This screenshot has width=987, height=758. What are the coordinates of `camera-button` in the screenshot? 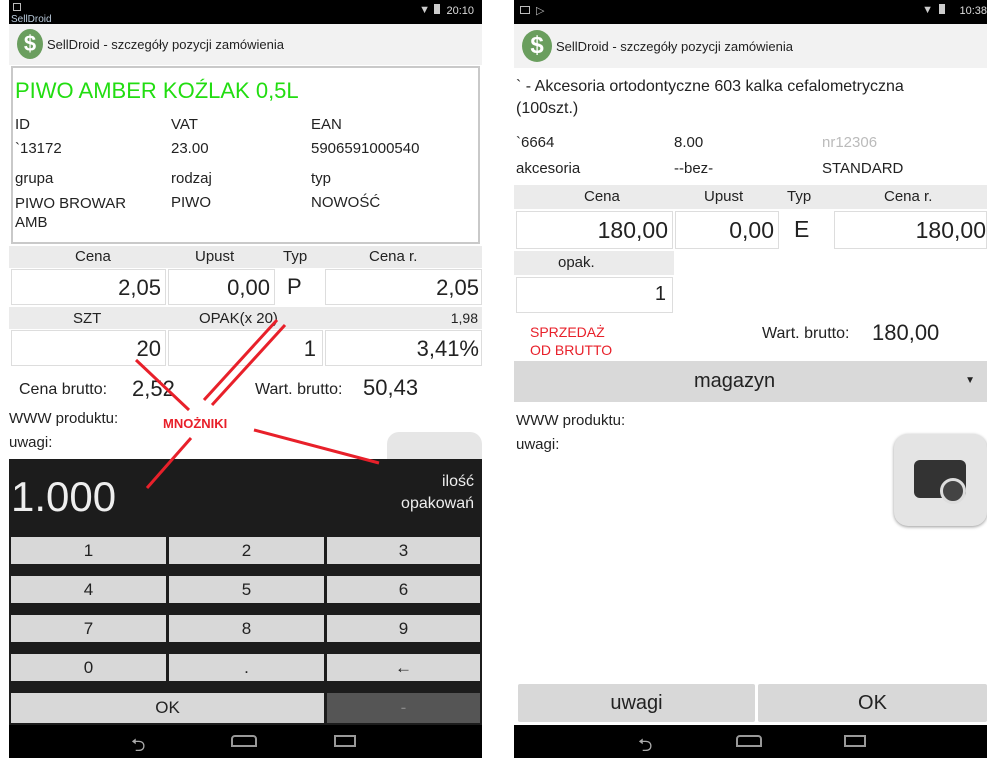 It's located at (940, 480).